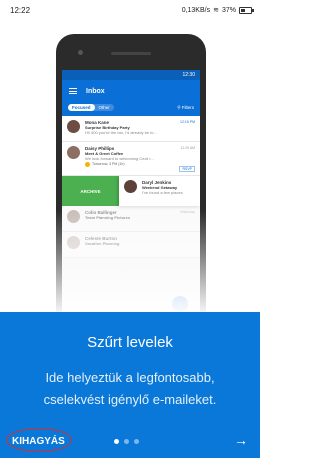  What do you see at coordinates (241, 440) in the screenshot?
I see `next-arrow-icon: →` at bounding box center [241, 440].